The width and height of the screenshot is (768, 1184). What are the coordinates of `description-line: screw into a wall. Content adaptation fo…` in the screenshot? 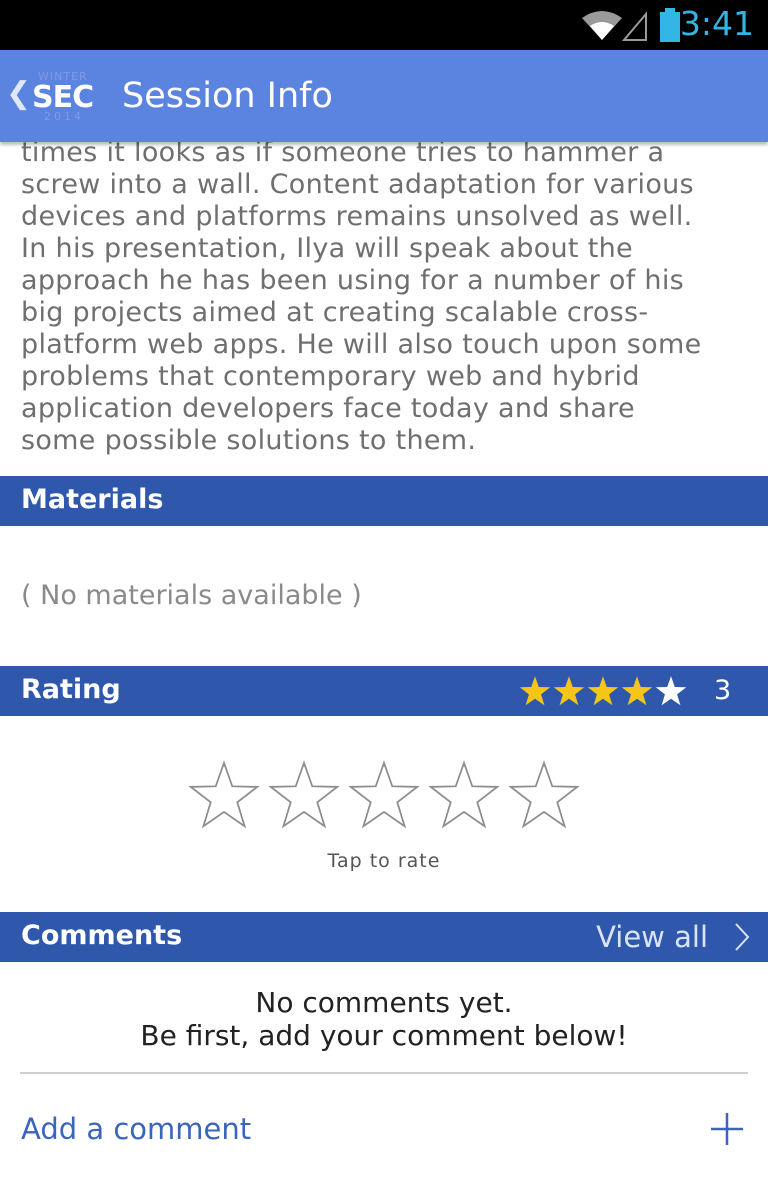 It's located at (357, 184).